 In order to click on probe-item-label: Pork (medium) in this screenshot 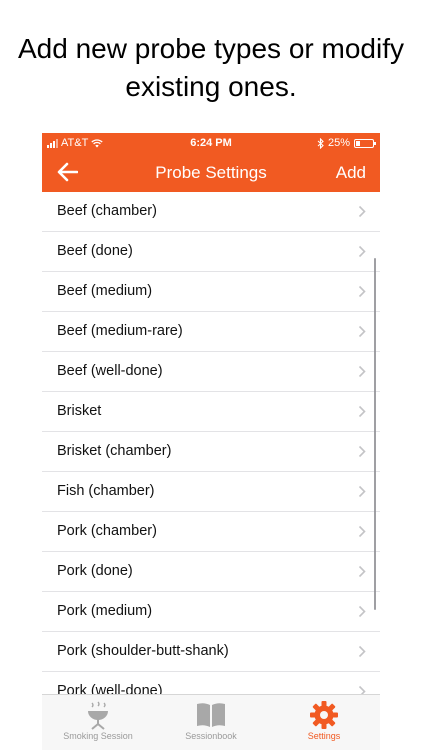, I will do `click(105, 611)`.